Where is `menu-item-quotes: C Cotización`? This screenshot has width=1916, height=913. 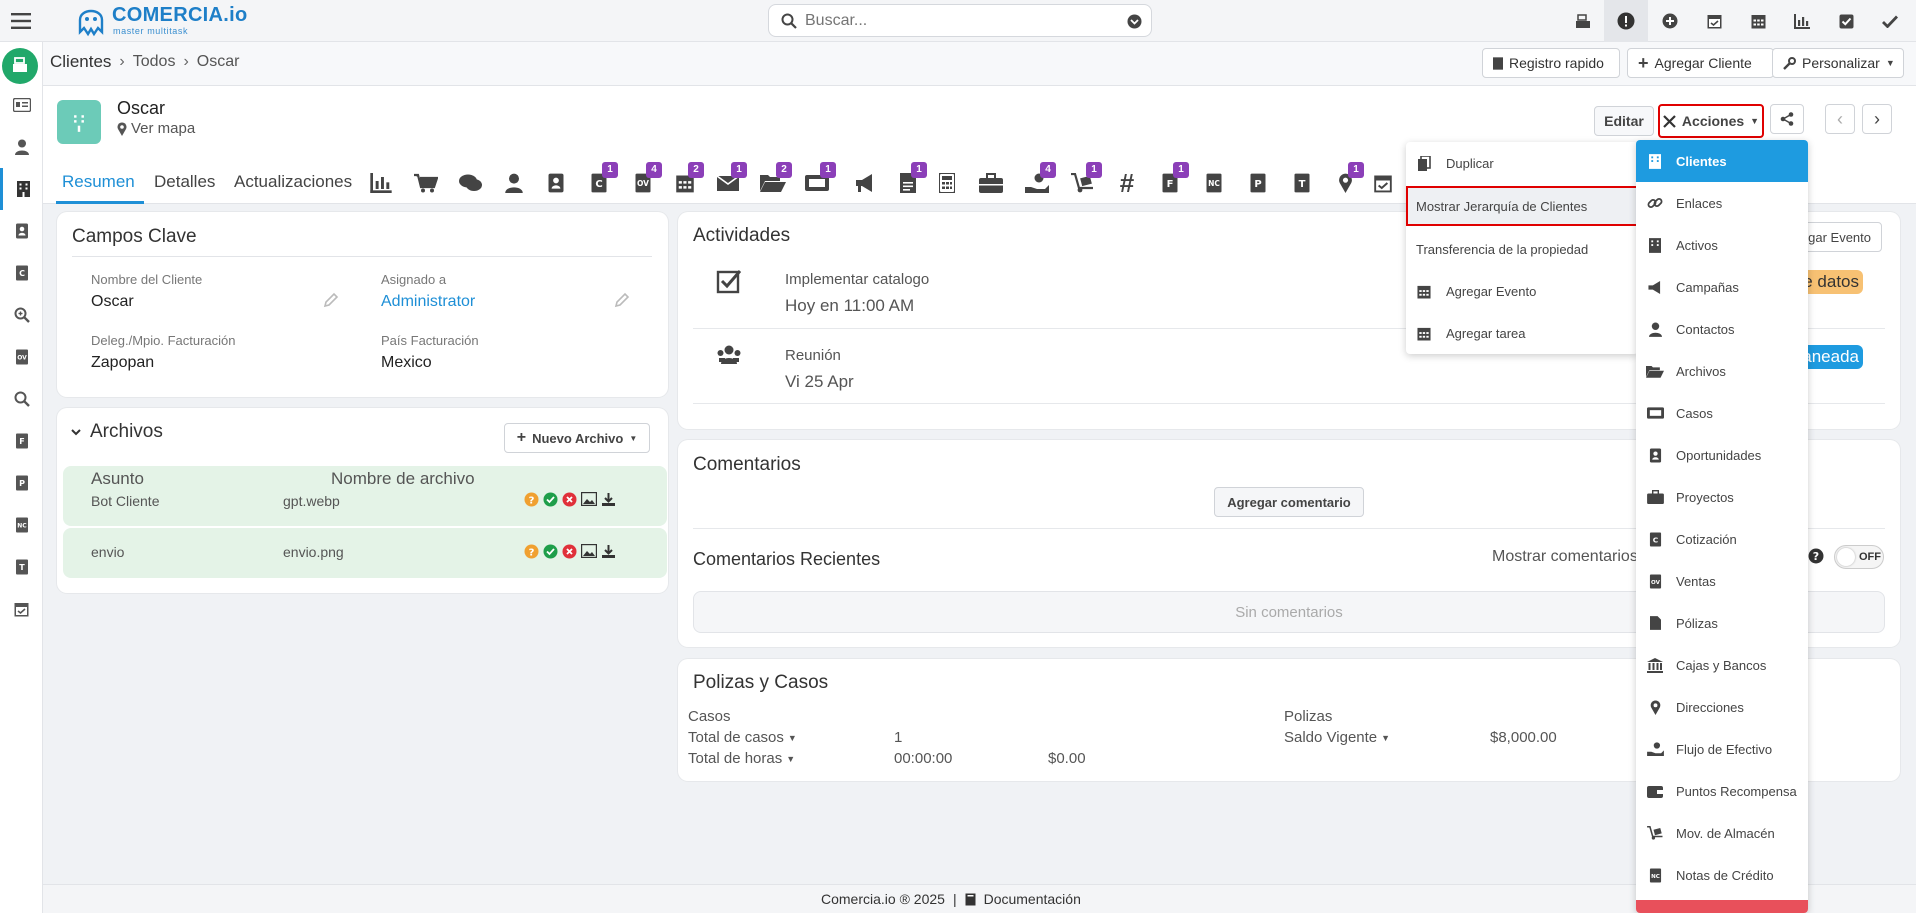
menu-item-quotes: C Cotización is located at coordinates (1722, 539).